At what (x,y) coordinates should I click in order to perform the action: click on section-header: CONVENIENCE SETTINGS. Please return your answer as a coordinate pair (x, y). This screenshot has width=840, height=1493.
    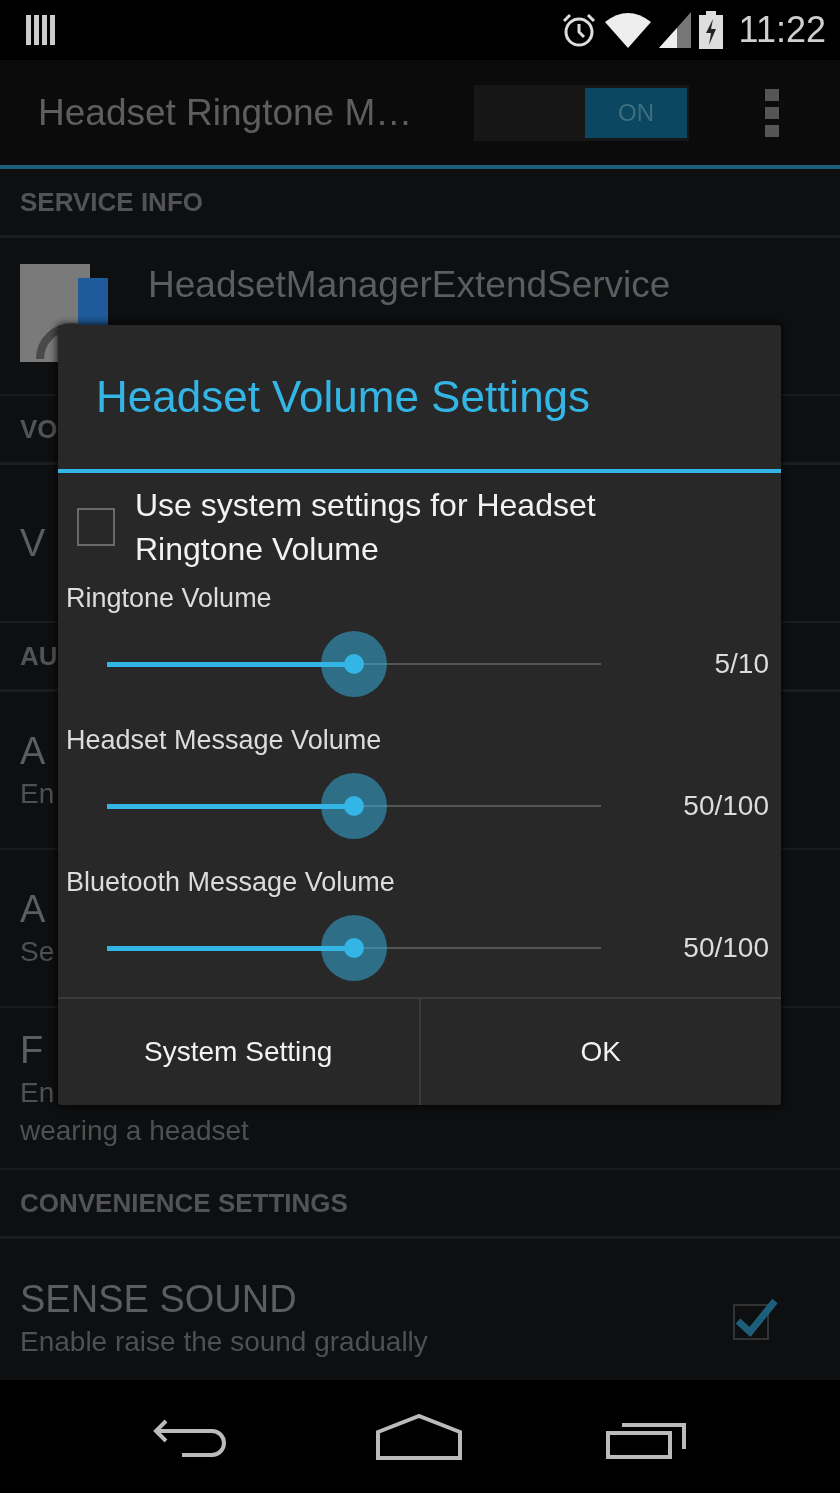
    Looking at the image, I should click on (184, 1203).